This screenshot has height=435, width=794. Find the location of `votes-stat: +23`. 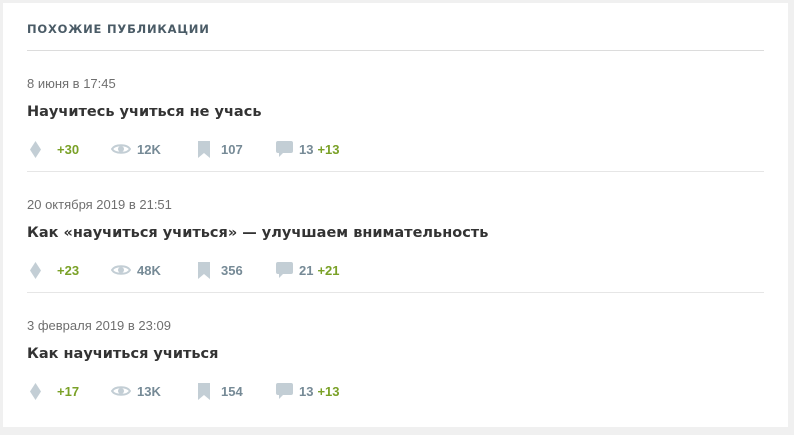

votes-stat: +23 is located at coordinates (69, 270).